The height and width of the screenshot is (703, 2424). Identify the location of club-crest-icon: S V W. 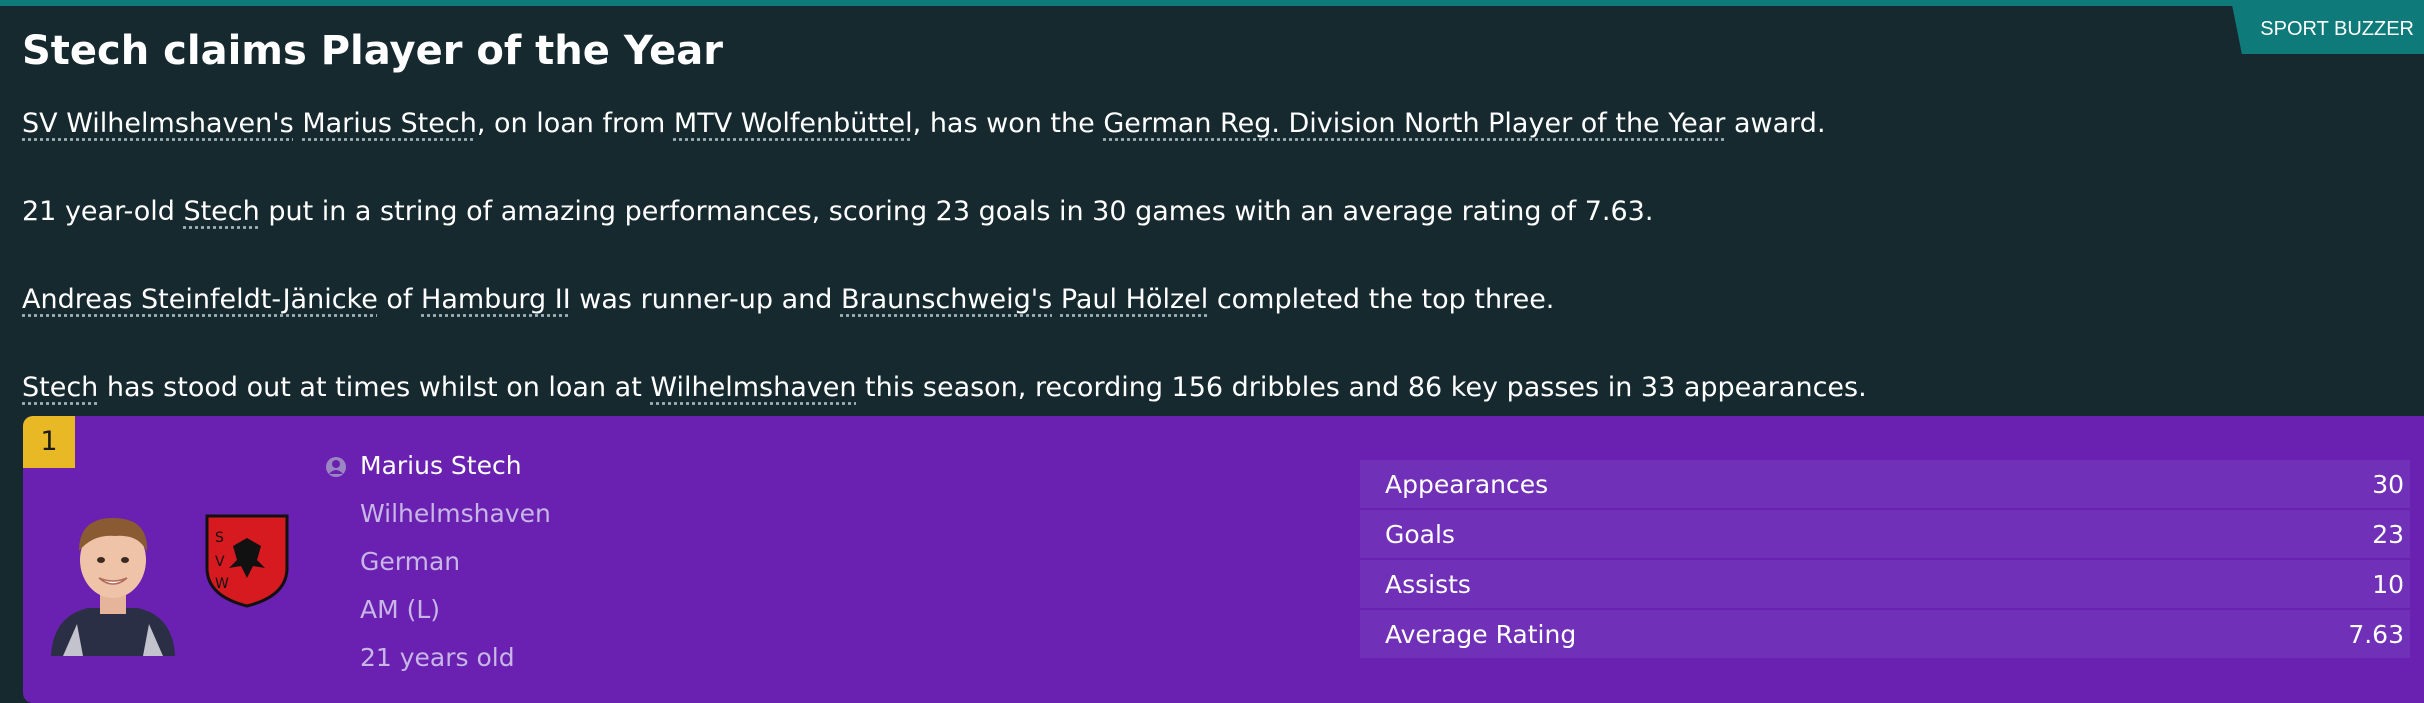
(247, 560).